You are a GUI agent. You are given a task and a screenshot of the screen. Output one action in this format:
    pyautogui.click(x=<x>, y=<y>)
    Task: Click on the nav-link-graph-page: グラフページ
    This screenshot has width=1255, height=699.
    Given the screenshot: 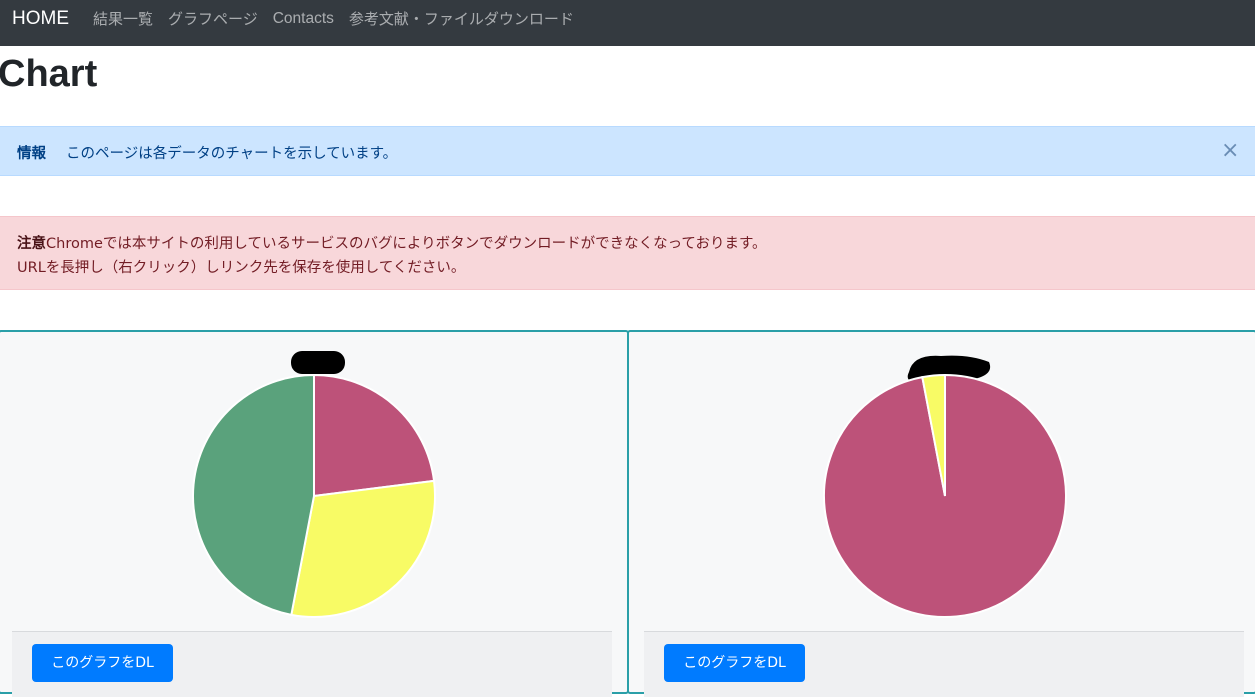 What is the action you would take?
    pyautogui.click(x=213, y=19)
    